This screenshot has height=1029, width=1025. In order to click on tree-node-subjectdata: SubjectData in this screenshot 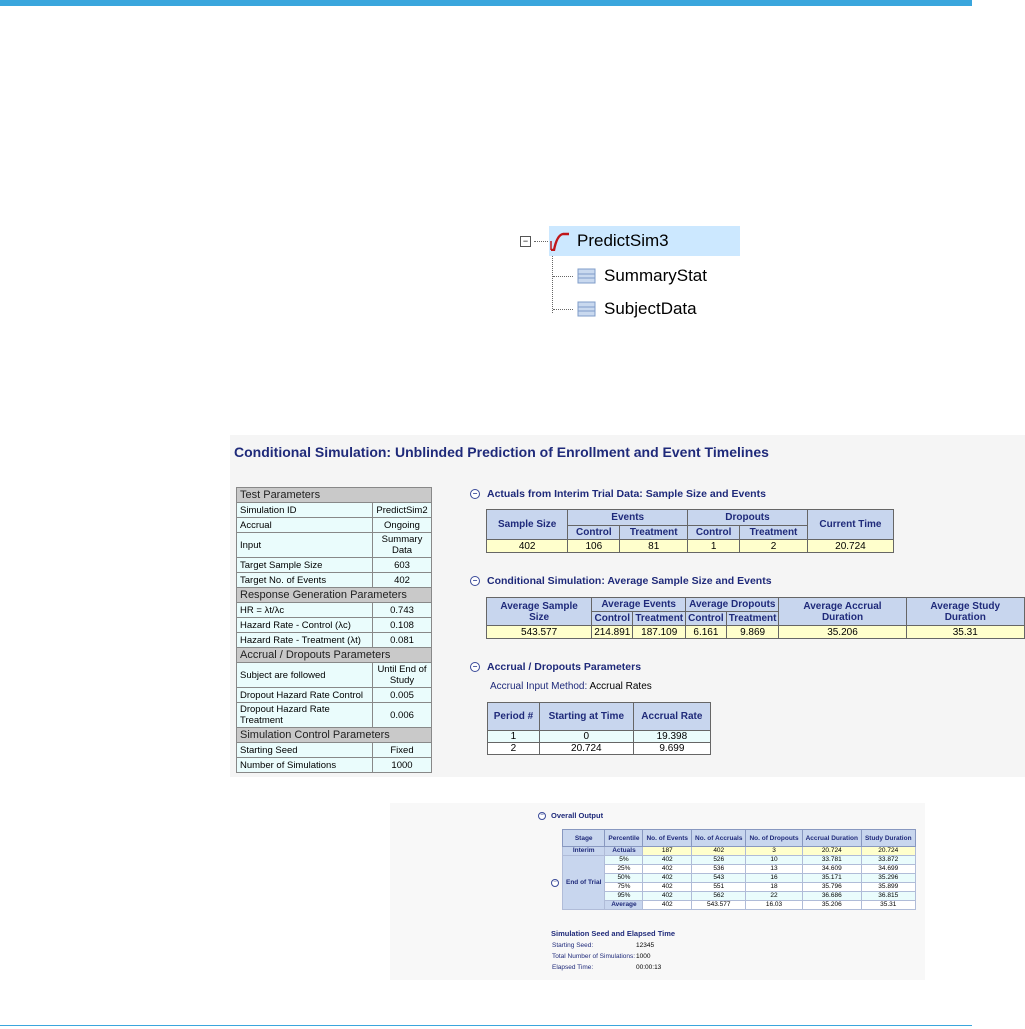, I will do `click(637, 309)`.